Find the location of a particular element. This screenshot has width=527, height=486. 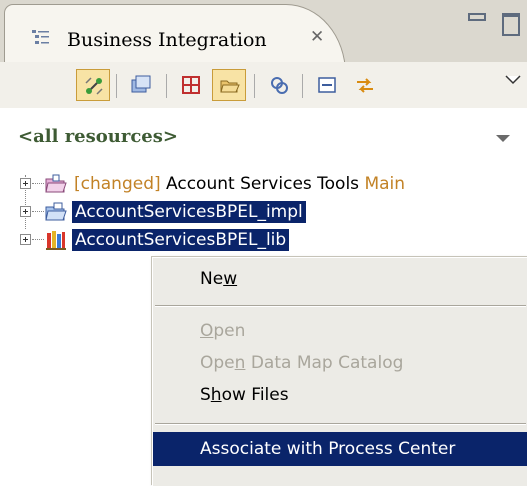

menu-item-open-data-map-catalog: Open Data Map Catalog is located at coordinates (340, 363).